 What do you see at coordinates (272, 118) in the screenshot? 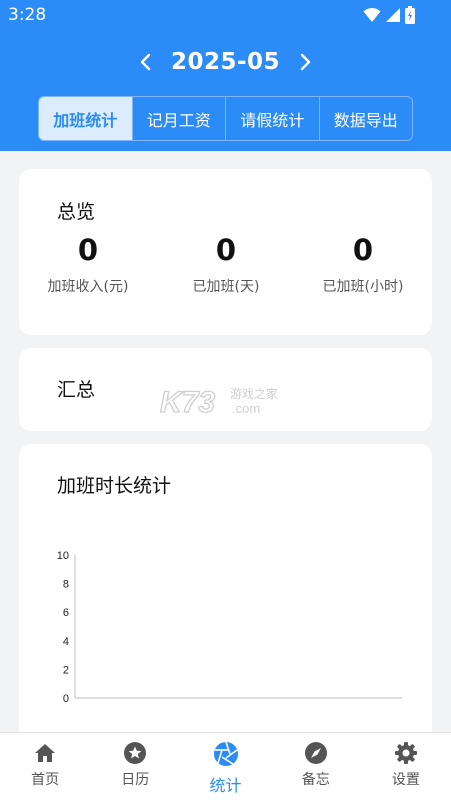
I see `tab-leave-stats: 请假统计` at bounding box center [272, 118].